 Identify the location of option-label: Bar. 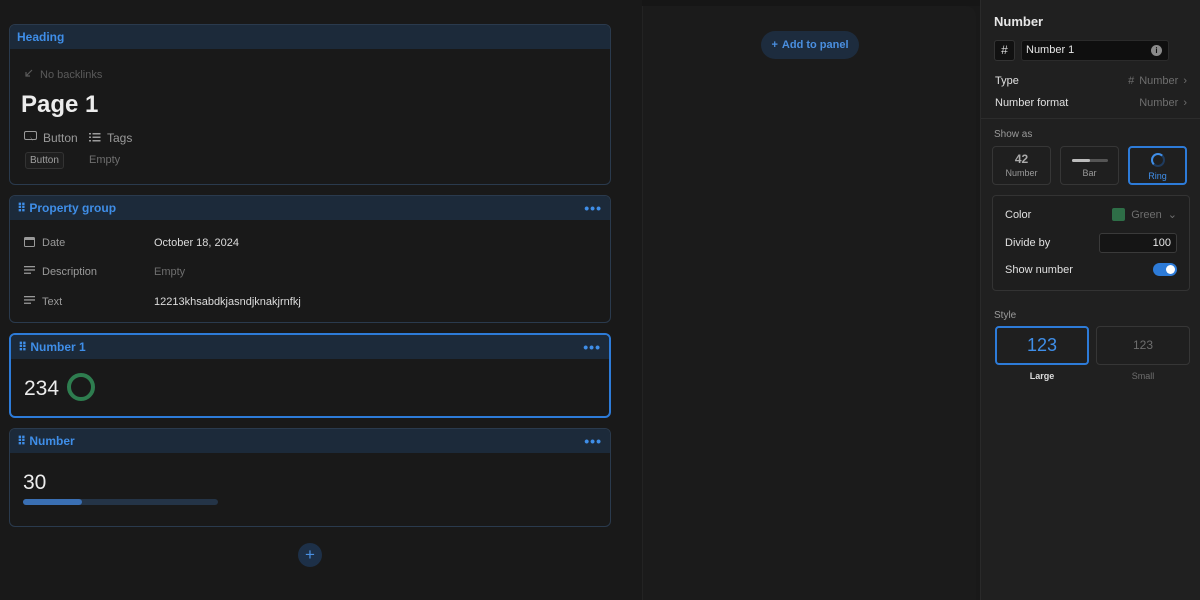
(1089, 173).